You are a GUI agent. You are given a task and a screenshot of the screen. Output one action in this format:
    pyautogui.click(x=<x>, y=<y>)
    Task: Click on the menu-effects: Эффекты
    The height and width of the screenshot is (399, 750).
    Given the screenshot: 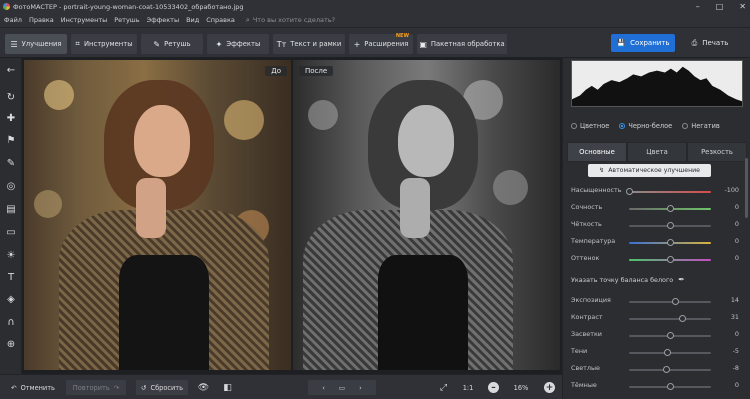 What is the action you would take?
    pyautogui.click(x=163, y=20)
    